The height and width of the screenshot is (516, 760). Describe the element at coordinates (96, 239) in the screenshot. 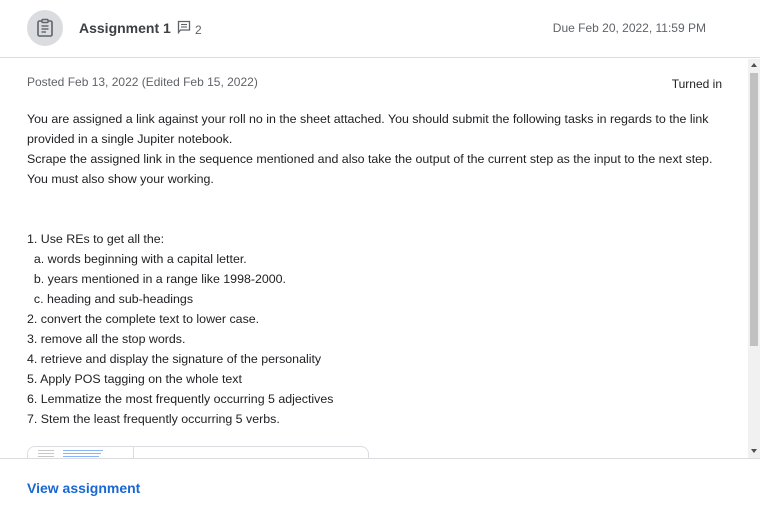

I see `task-item: 1. Use REs to get all the:` at that location.